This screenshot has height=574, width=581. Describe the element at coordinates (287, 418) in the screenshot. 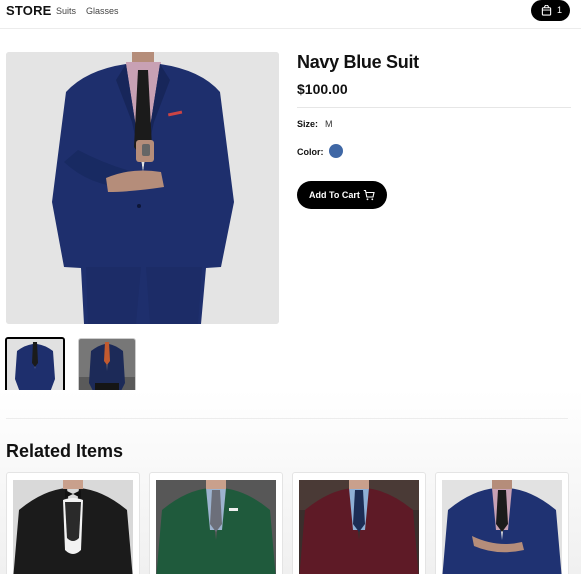

I see `section-divider` at that location.